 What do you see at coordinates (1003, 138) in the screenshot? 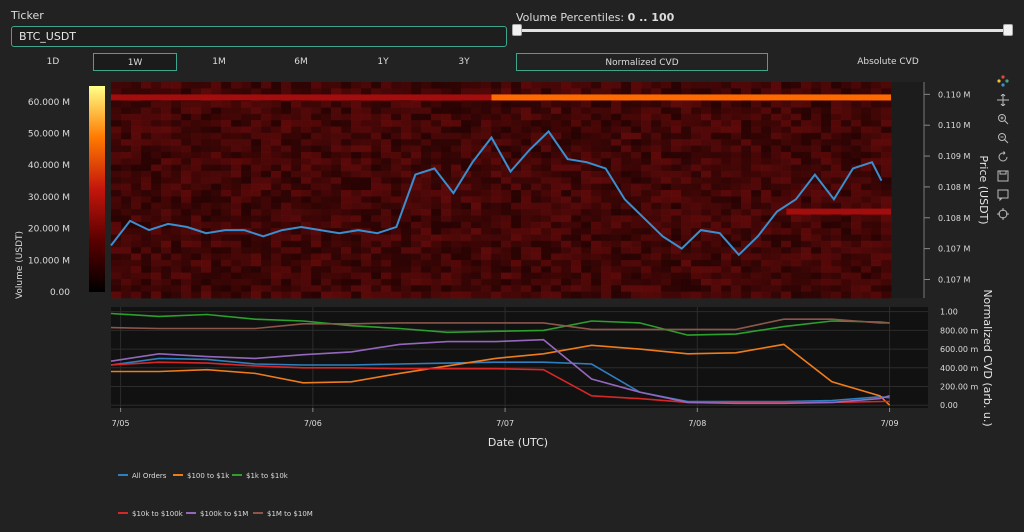
I see `zoom-out-icon` at bounding box center [1003, 138].